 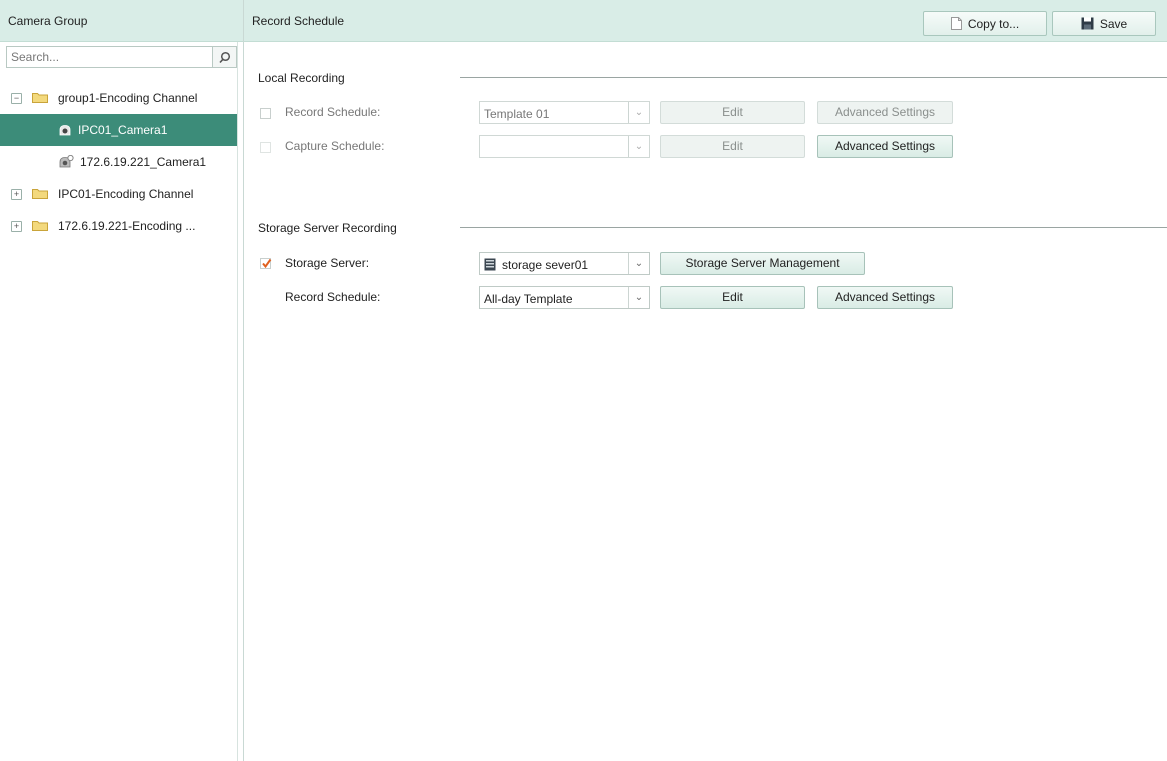 What do you see at coordinates (265, 147) in the screenshot?
I see `capture-schedule-checkbox` at bounding box center [265, 147].